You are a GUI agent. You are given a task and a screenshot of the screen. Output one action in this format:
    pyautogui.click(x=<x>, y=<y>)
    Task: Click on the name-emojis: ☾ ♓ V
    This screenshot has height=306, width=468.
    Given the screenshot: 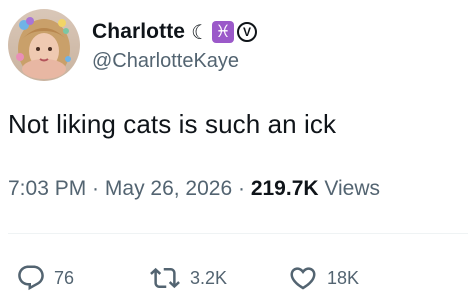 What is the action you would take?
    pyautogui.click(x=224, y=32)
    